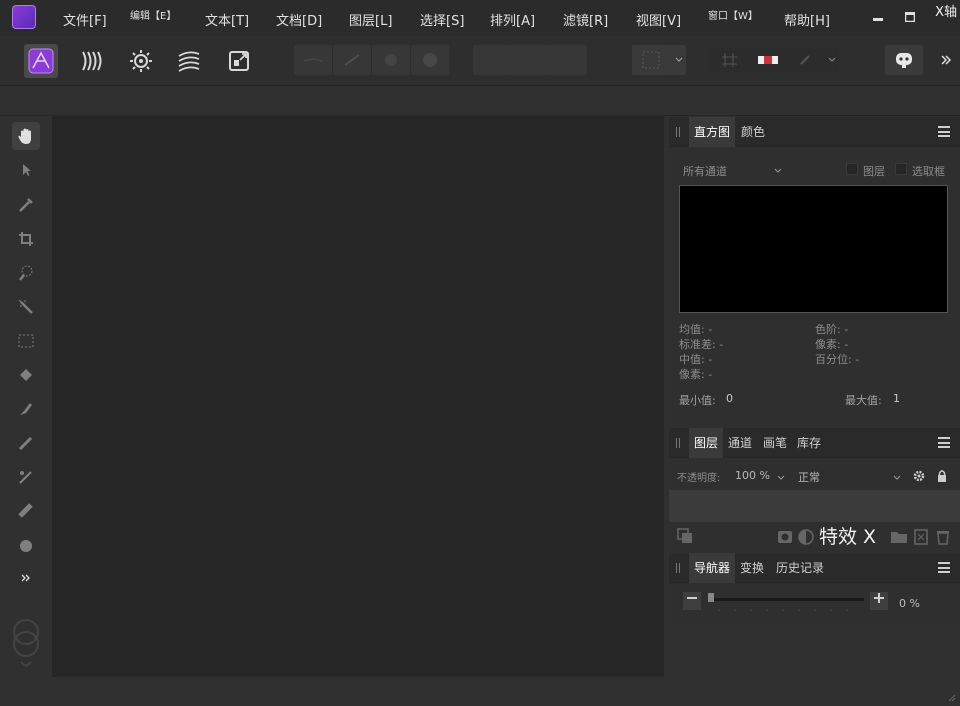  Describe the element at coordinates (942, 476) in the screenshot. I see `lock-button` at that location.